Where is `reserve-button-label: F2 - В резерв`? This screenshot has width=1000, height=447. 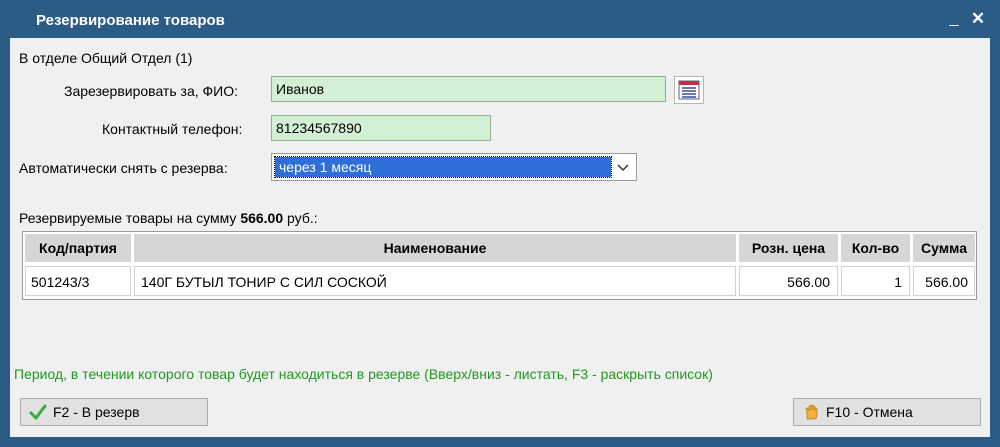 reserve-button-label: F2 - В резерв is located at coordinates (96, 412).